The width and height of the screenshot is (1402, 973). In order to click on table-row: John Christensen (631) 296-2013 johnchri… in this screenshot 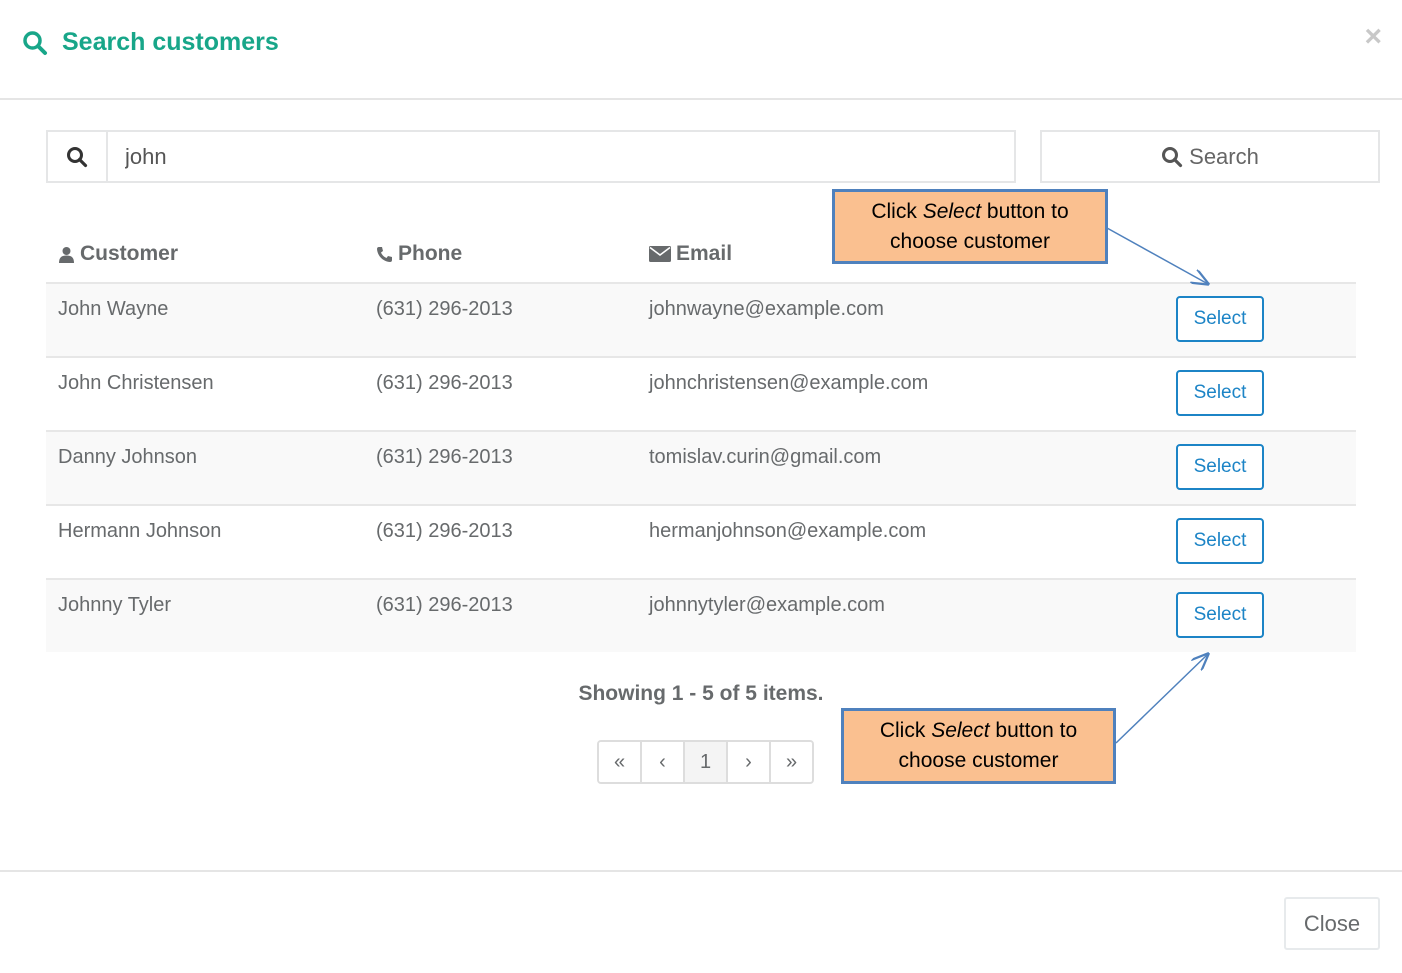, I will do `click(701, 395)`.